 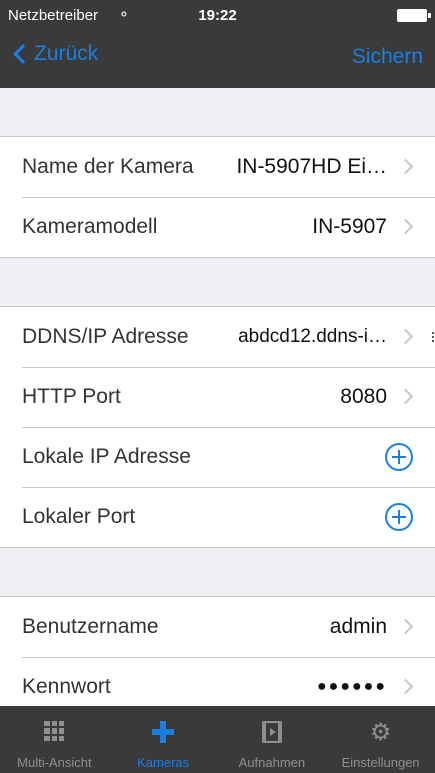 I want to click on tab-label: Aufnahmen, so click(x=272, y=762).